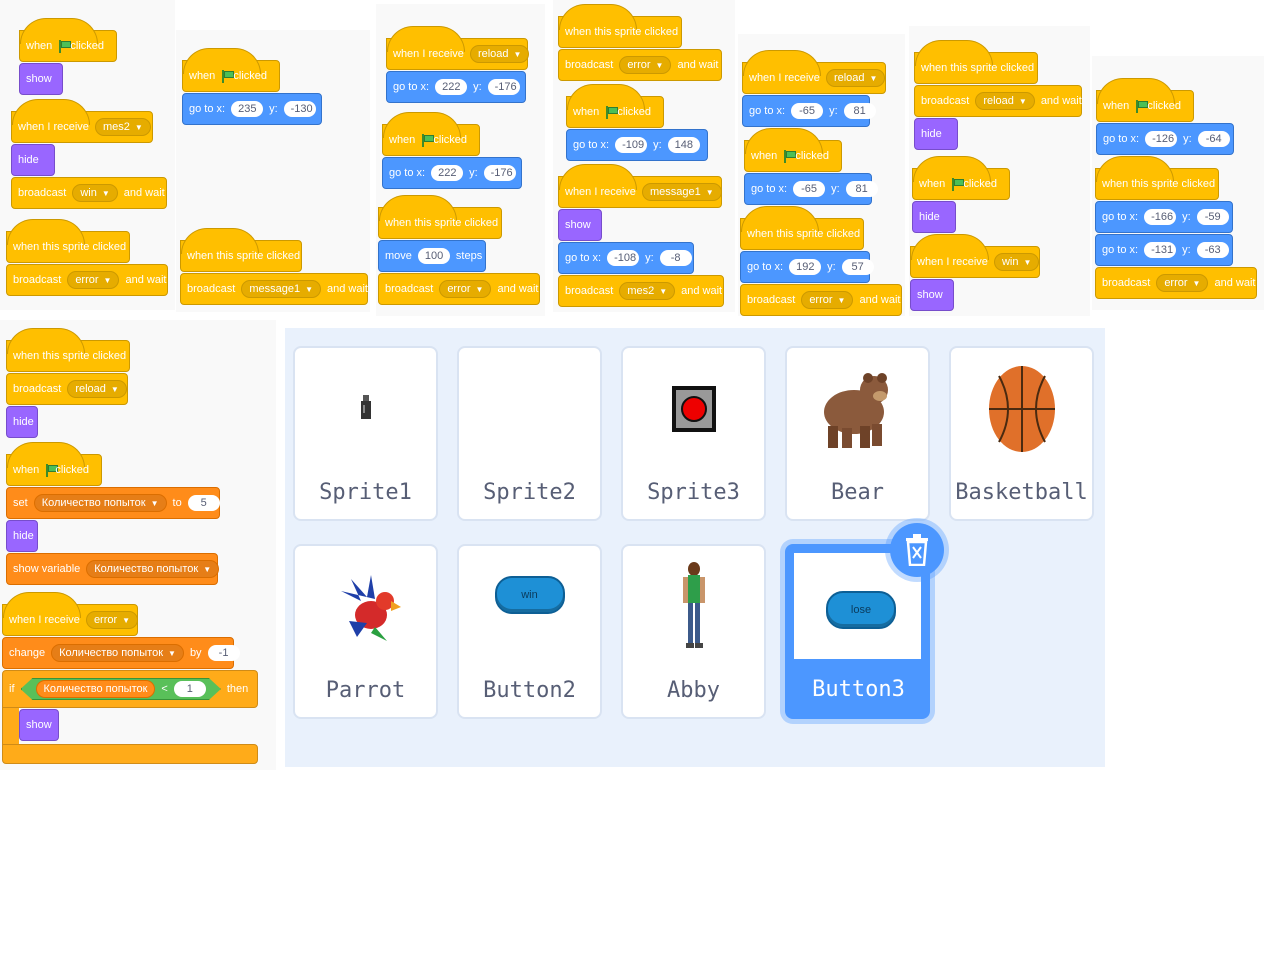  What do you see at coordinates (1213, 139) in the screenshot?
I see `y-input: -64` at bounding box center [1213, 139].